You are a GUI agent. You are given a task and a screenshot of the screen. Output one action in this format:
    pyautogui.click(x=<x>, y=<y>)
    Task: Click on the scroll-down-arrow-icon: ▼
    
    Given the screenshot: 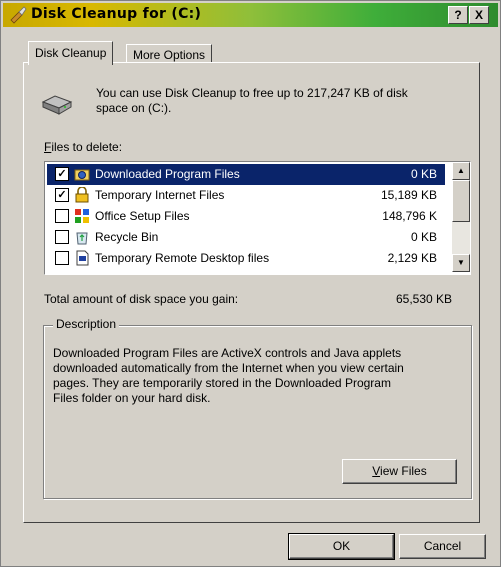 What is the action you would take?
    pyautogui.click(x=461, y=263)
    